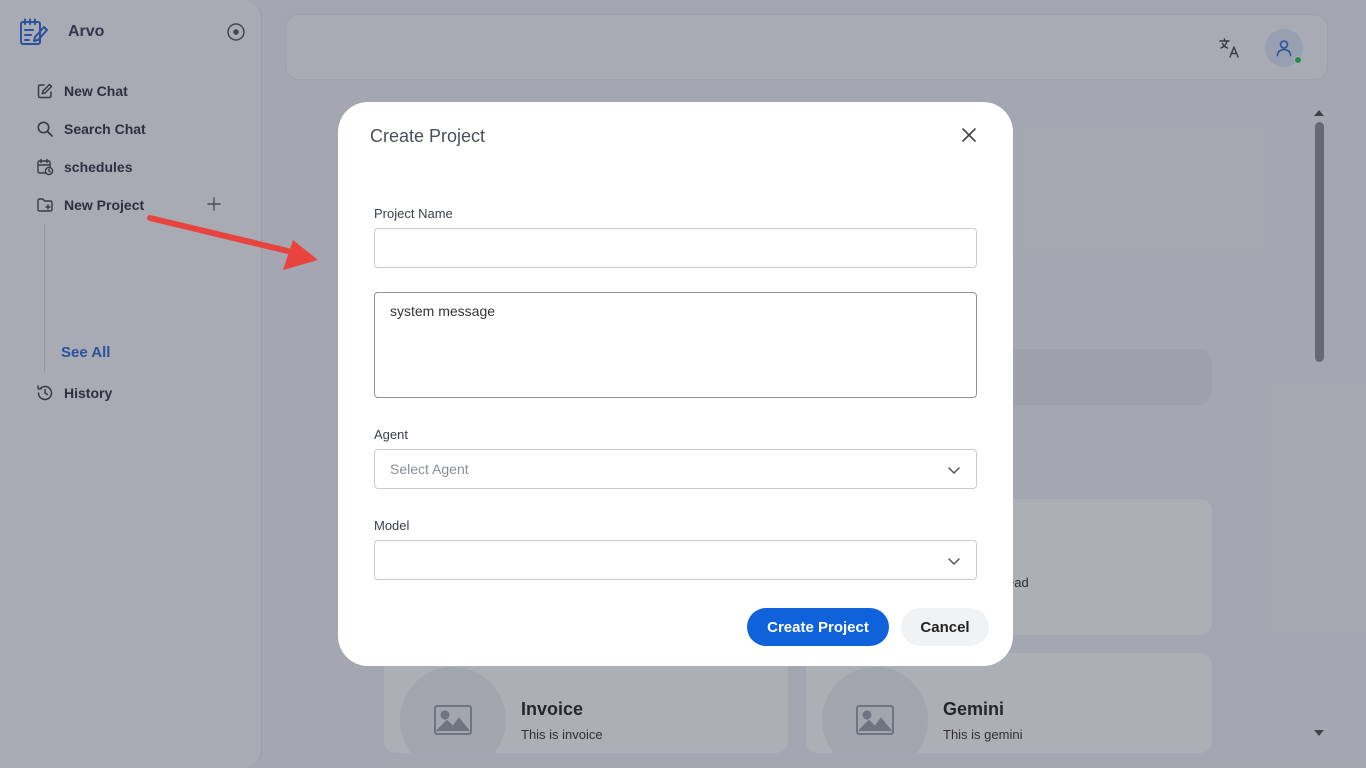 The width and height of the screenshot is (1366, 768). Describe the element at coordinates (232, 242) in the screenshot. I see `annotation-arrow-icon` at that location.